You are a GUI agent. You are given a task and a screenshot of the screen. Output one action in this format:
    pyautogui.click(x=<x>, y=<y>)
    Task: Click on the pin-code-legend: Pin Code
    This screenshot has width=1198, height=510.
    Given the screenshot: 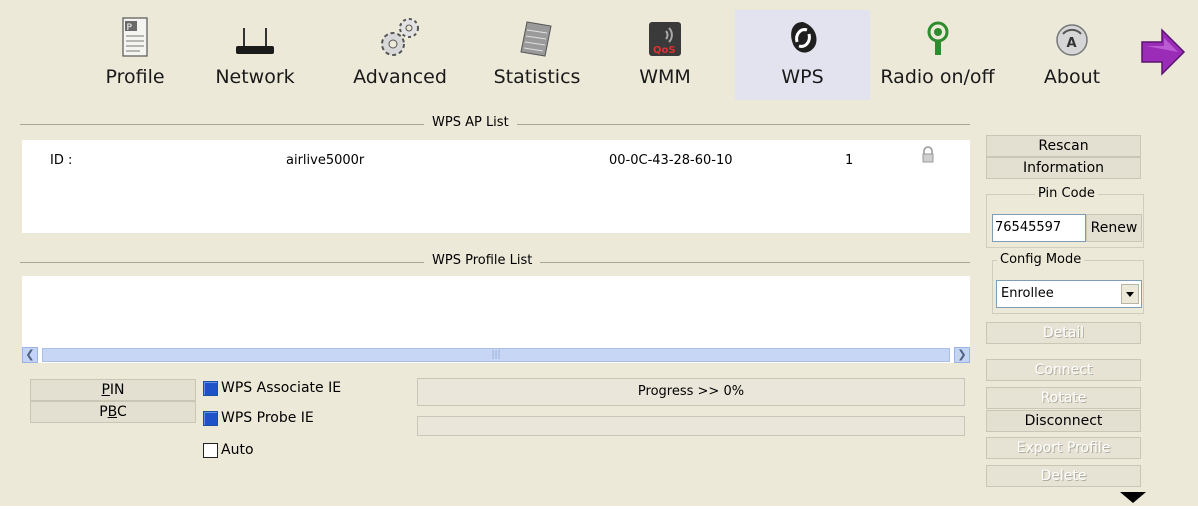 What is the action you would take?
    pyautogui.click(x=1066, y=193)
    